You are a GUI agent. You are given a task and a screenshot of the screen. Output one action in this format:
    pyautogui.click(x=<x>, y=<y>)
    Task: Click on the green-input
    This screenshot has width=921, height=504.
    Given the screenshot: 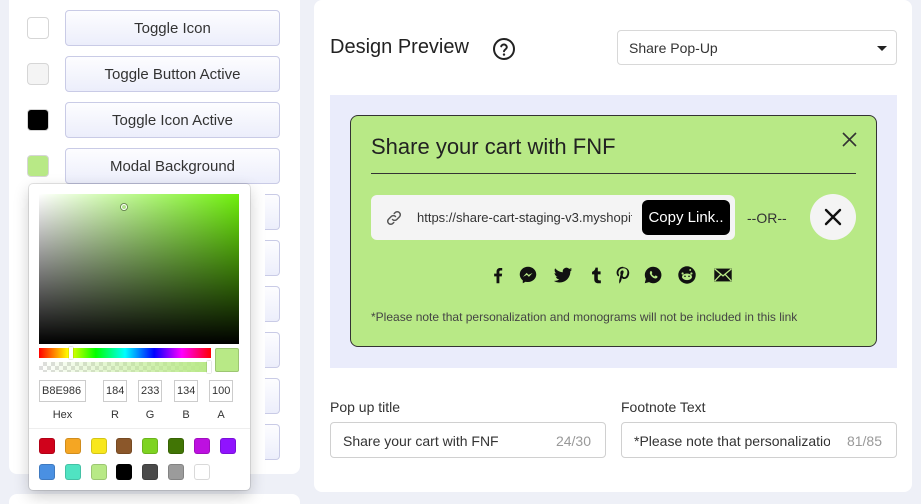 What is the action you would take?
    pyautogui.click(x=150, y=391)
    